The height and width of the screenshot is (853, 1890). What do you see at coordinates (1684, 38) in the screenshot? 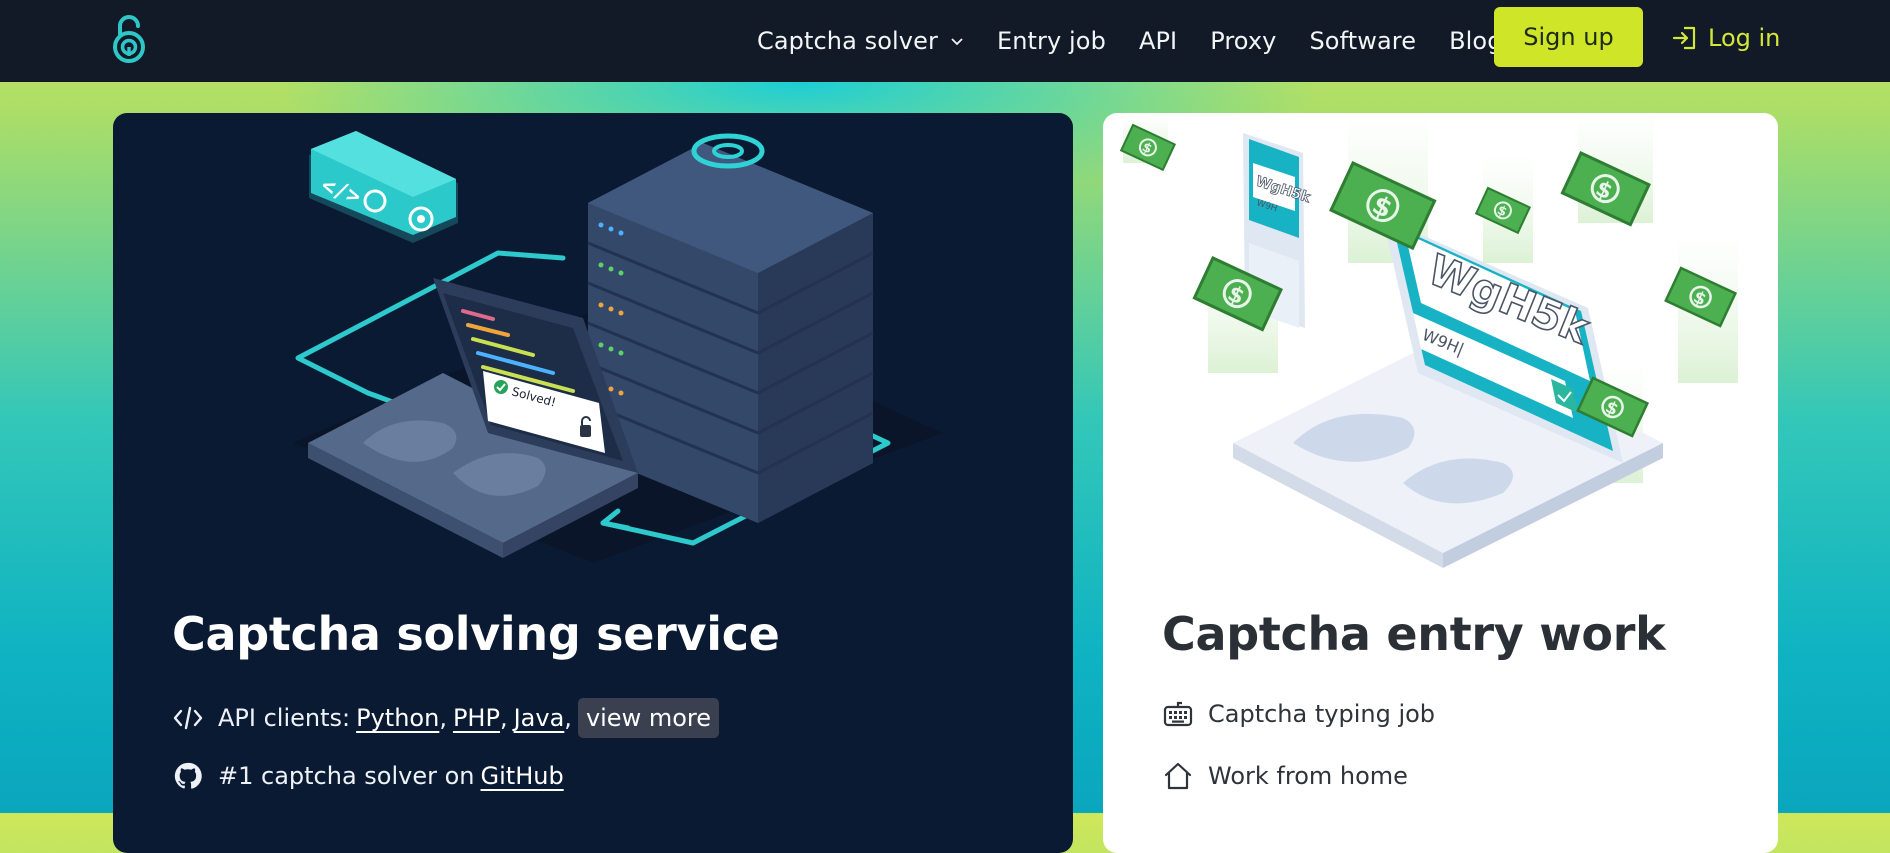
I see `login-icon` at bounding box center [1684, 38].